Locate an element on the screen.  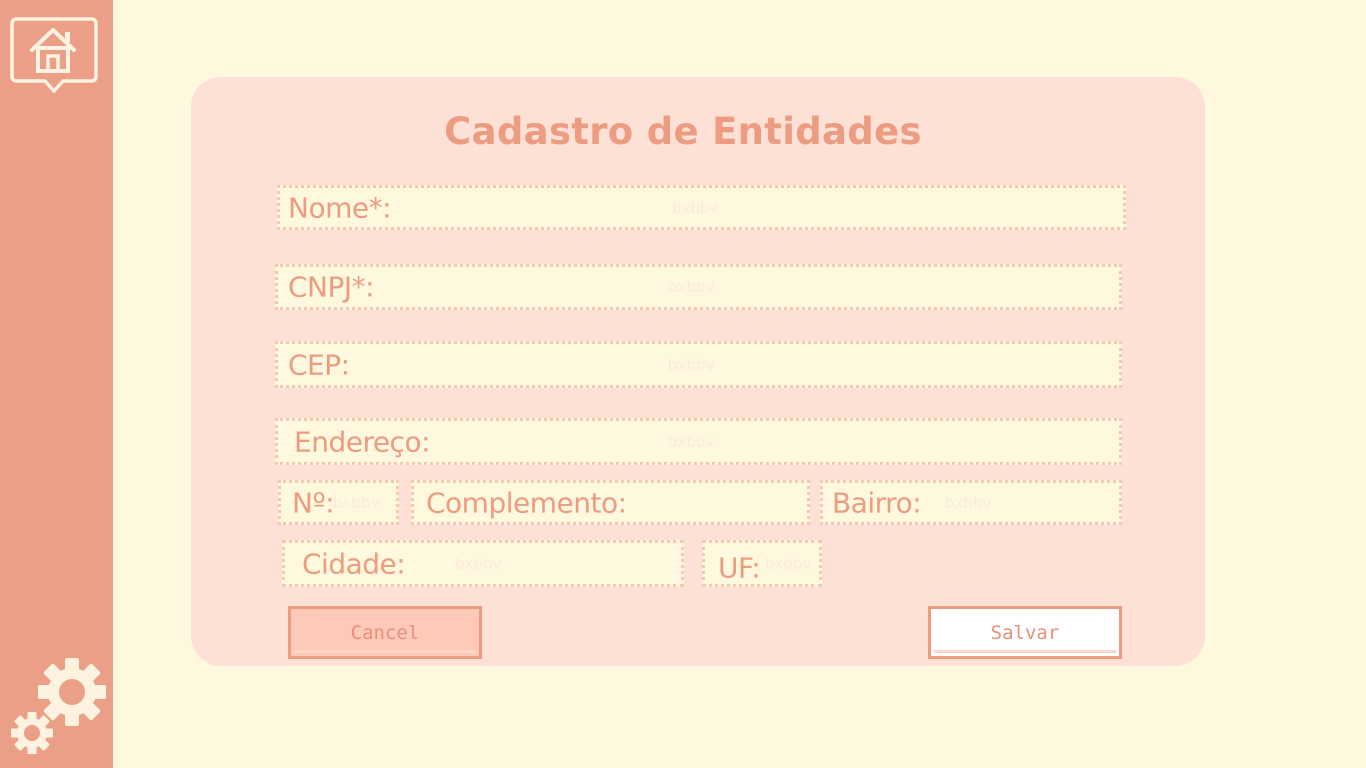
cnpj-input is located at coordinates (888, 287).